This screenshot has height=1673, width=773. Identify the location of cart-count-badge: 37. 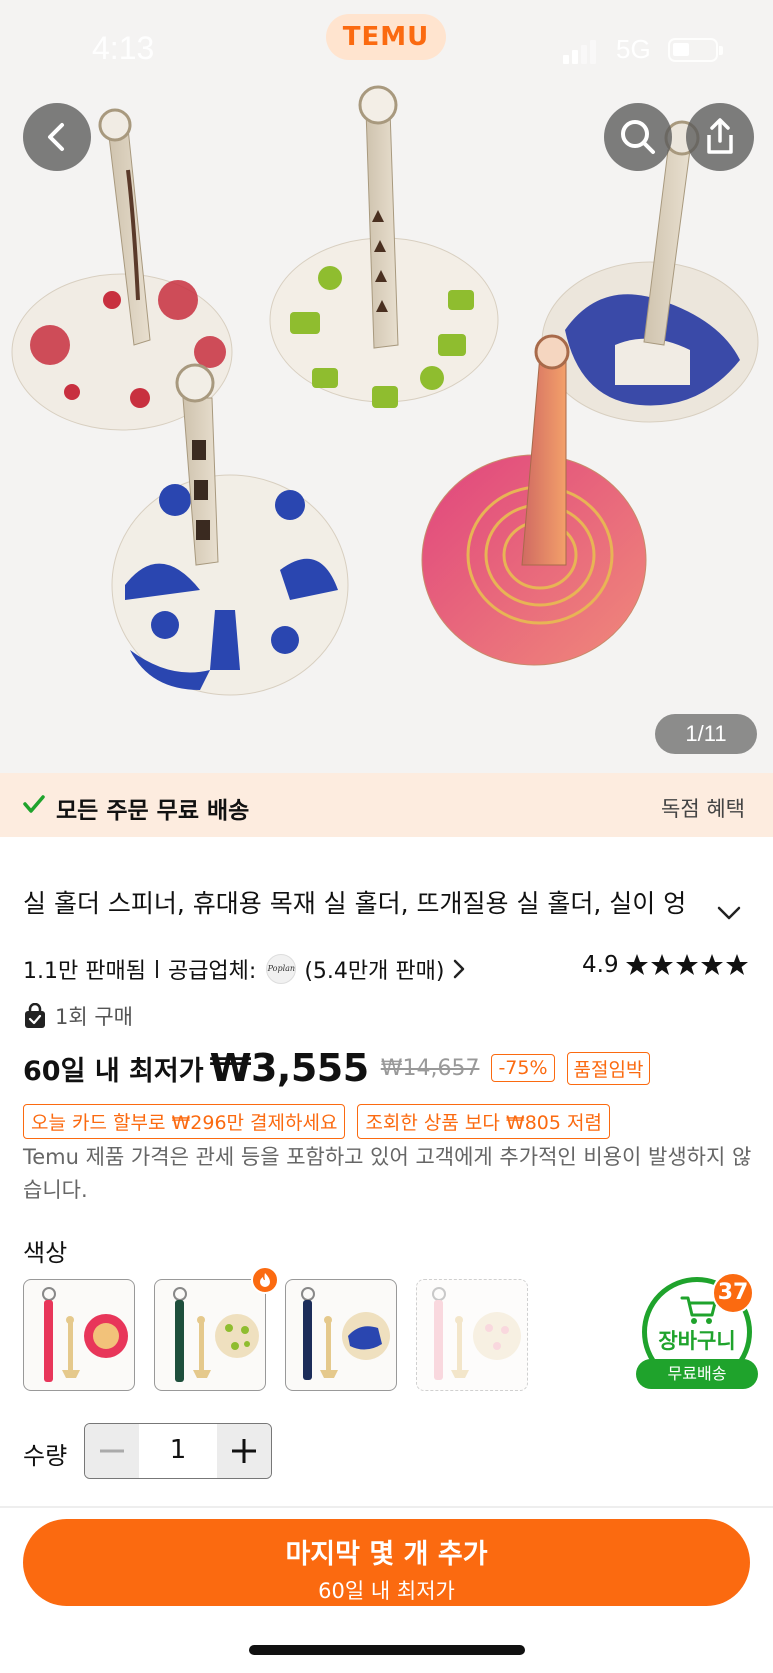
(733, 1293).